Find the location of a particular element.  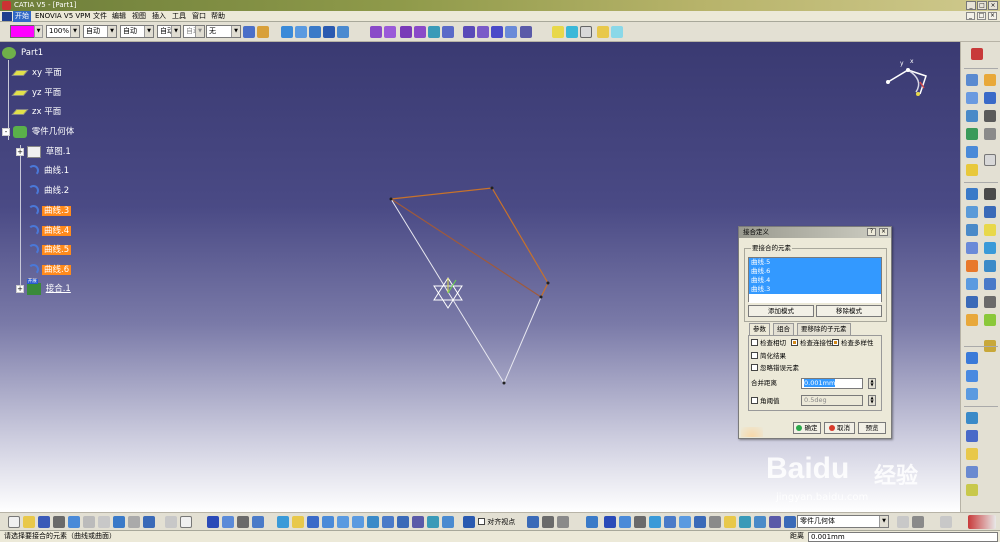

menu-edit: 编辑 is located at coordinates (119, 16).